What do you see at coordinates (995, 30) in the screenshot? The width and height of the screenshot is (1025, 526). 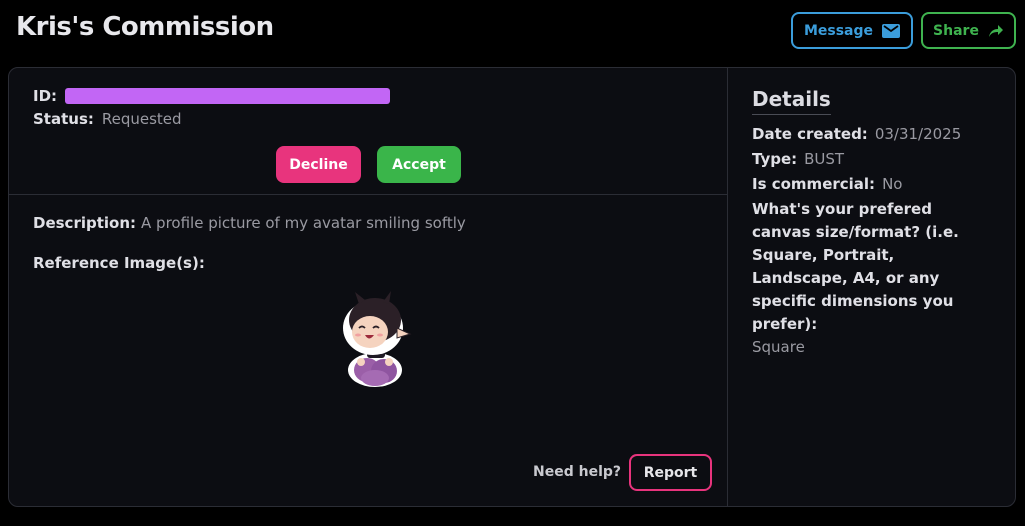 I see `share-arrow-icon` at bounding box center [995, 30].